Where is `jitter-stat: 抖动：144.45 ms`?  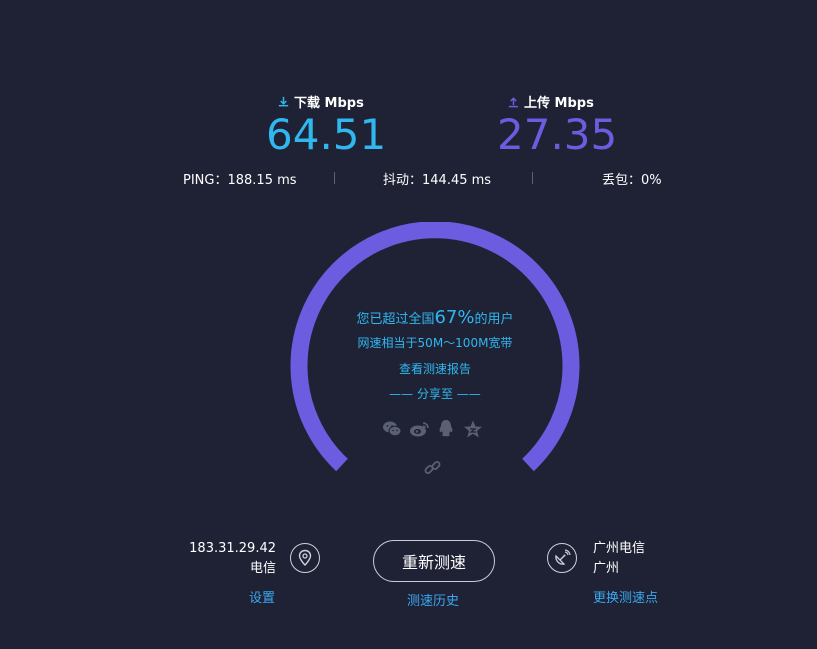
jitter-stat: 抖动：144.45 ms is located at coordinates (437, 180).